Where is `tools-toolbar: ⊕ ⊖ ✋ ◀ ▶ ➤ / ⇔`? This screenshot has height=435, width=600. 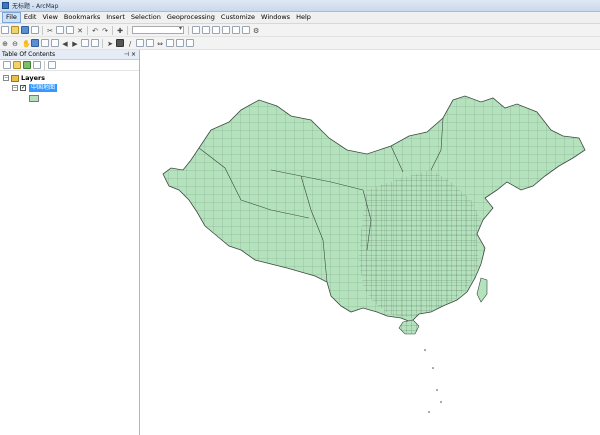 tools-toolbar: ⊕ ⊖ ✋ ◀ ▶ ➤ / ⇔ is located at coordinates (300, 43).